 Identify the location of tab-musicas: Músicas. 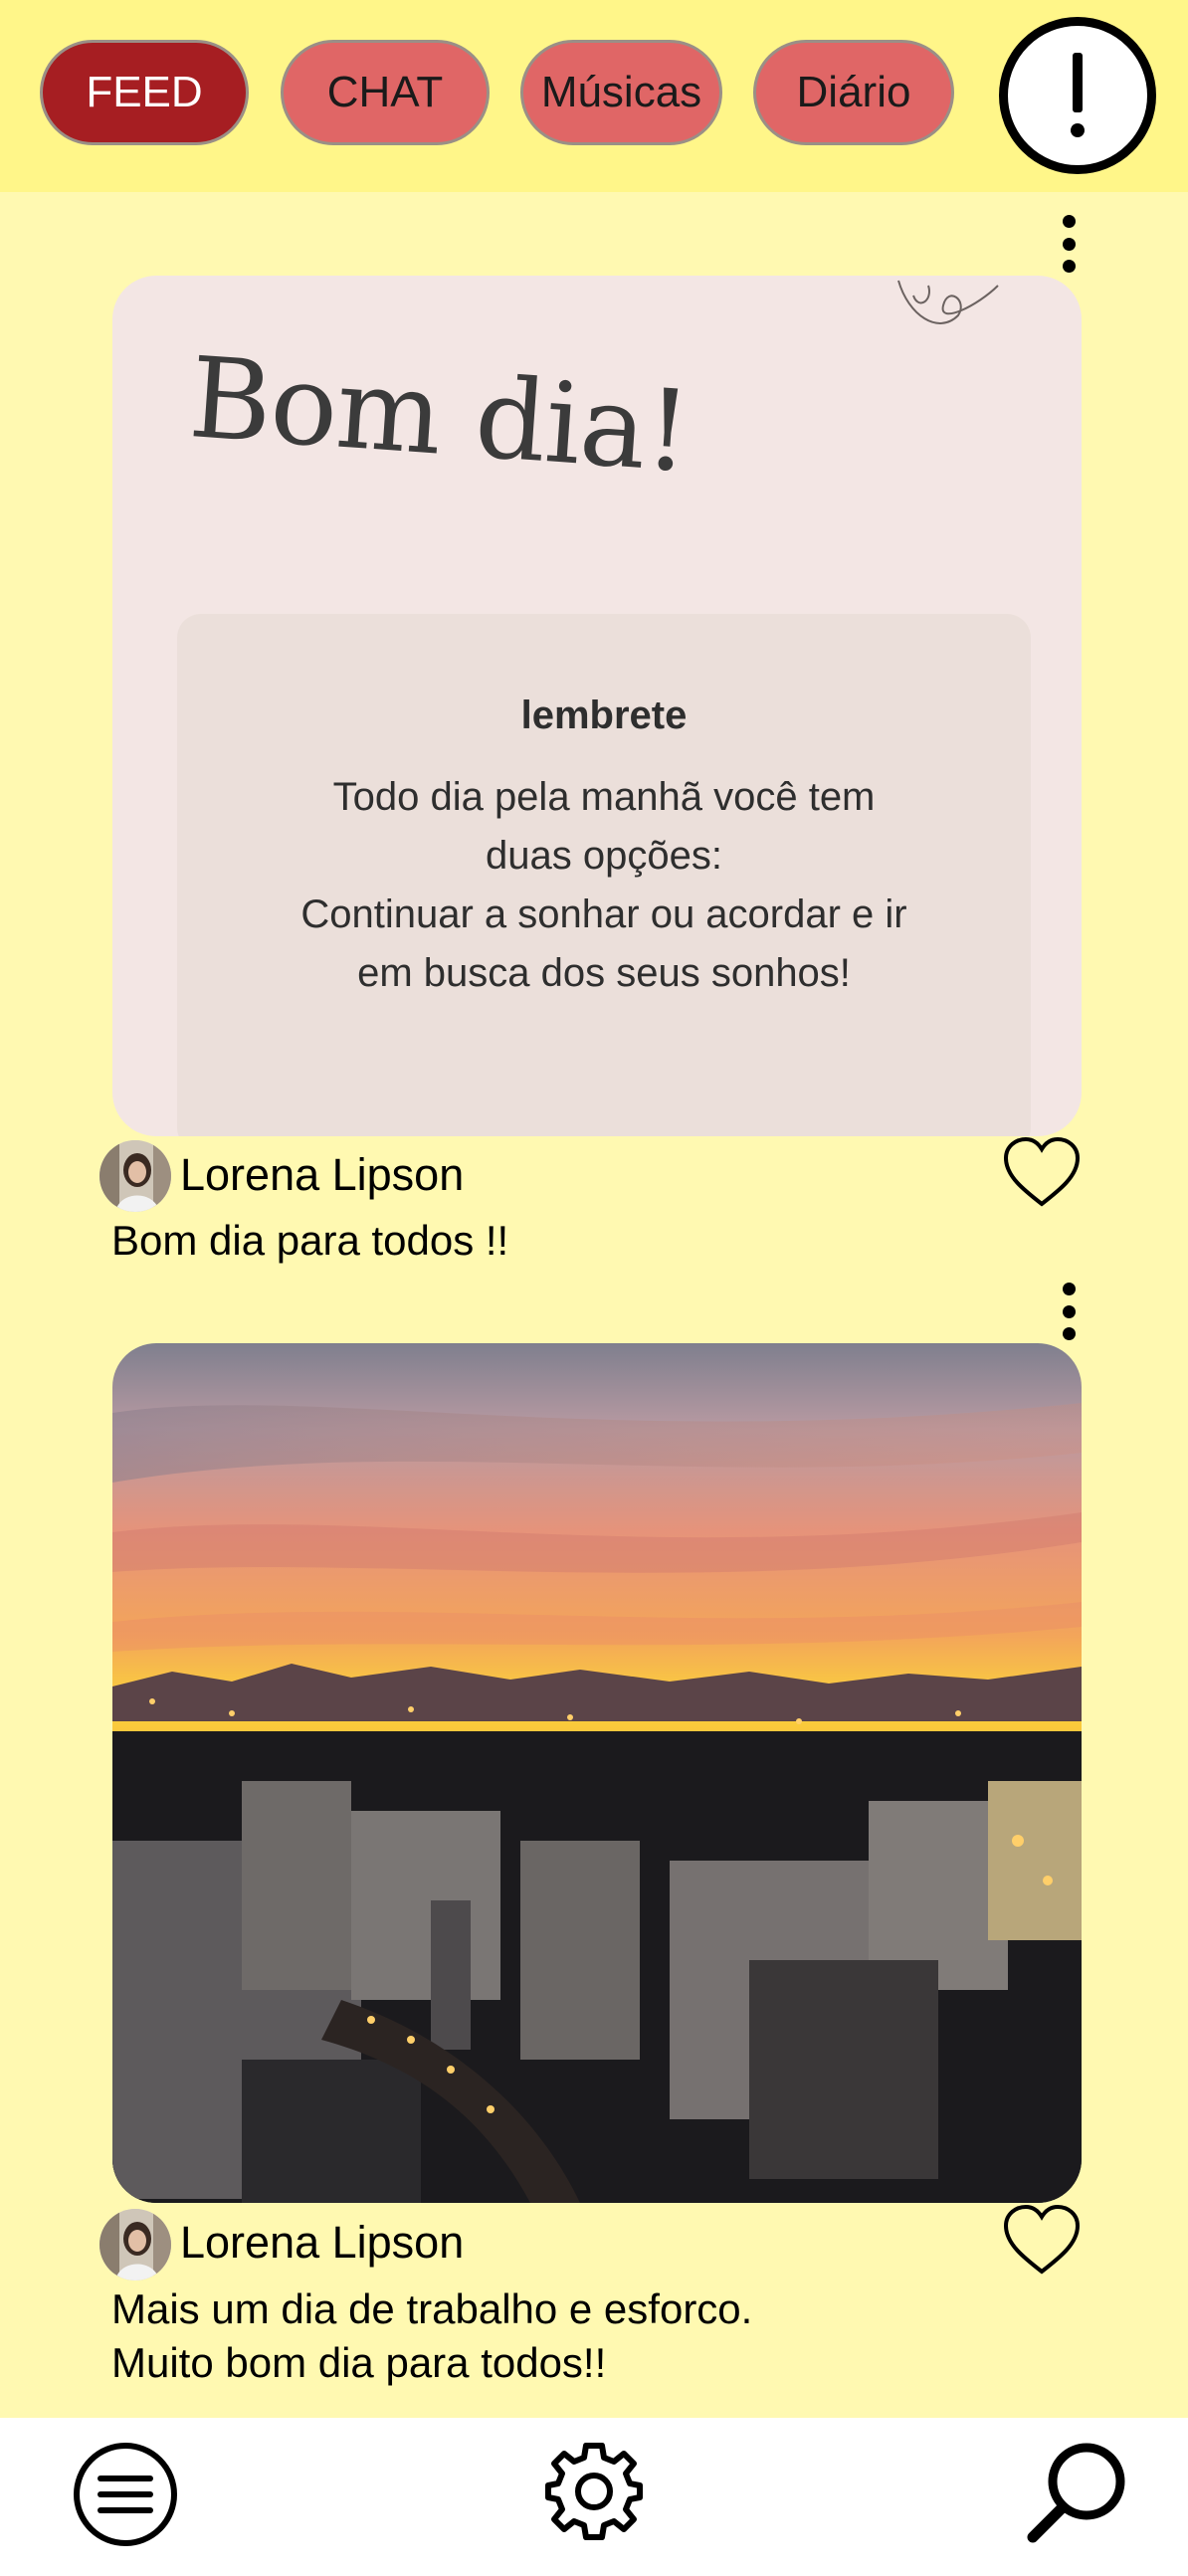
(621, 92).